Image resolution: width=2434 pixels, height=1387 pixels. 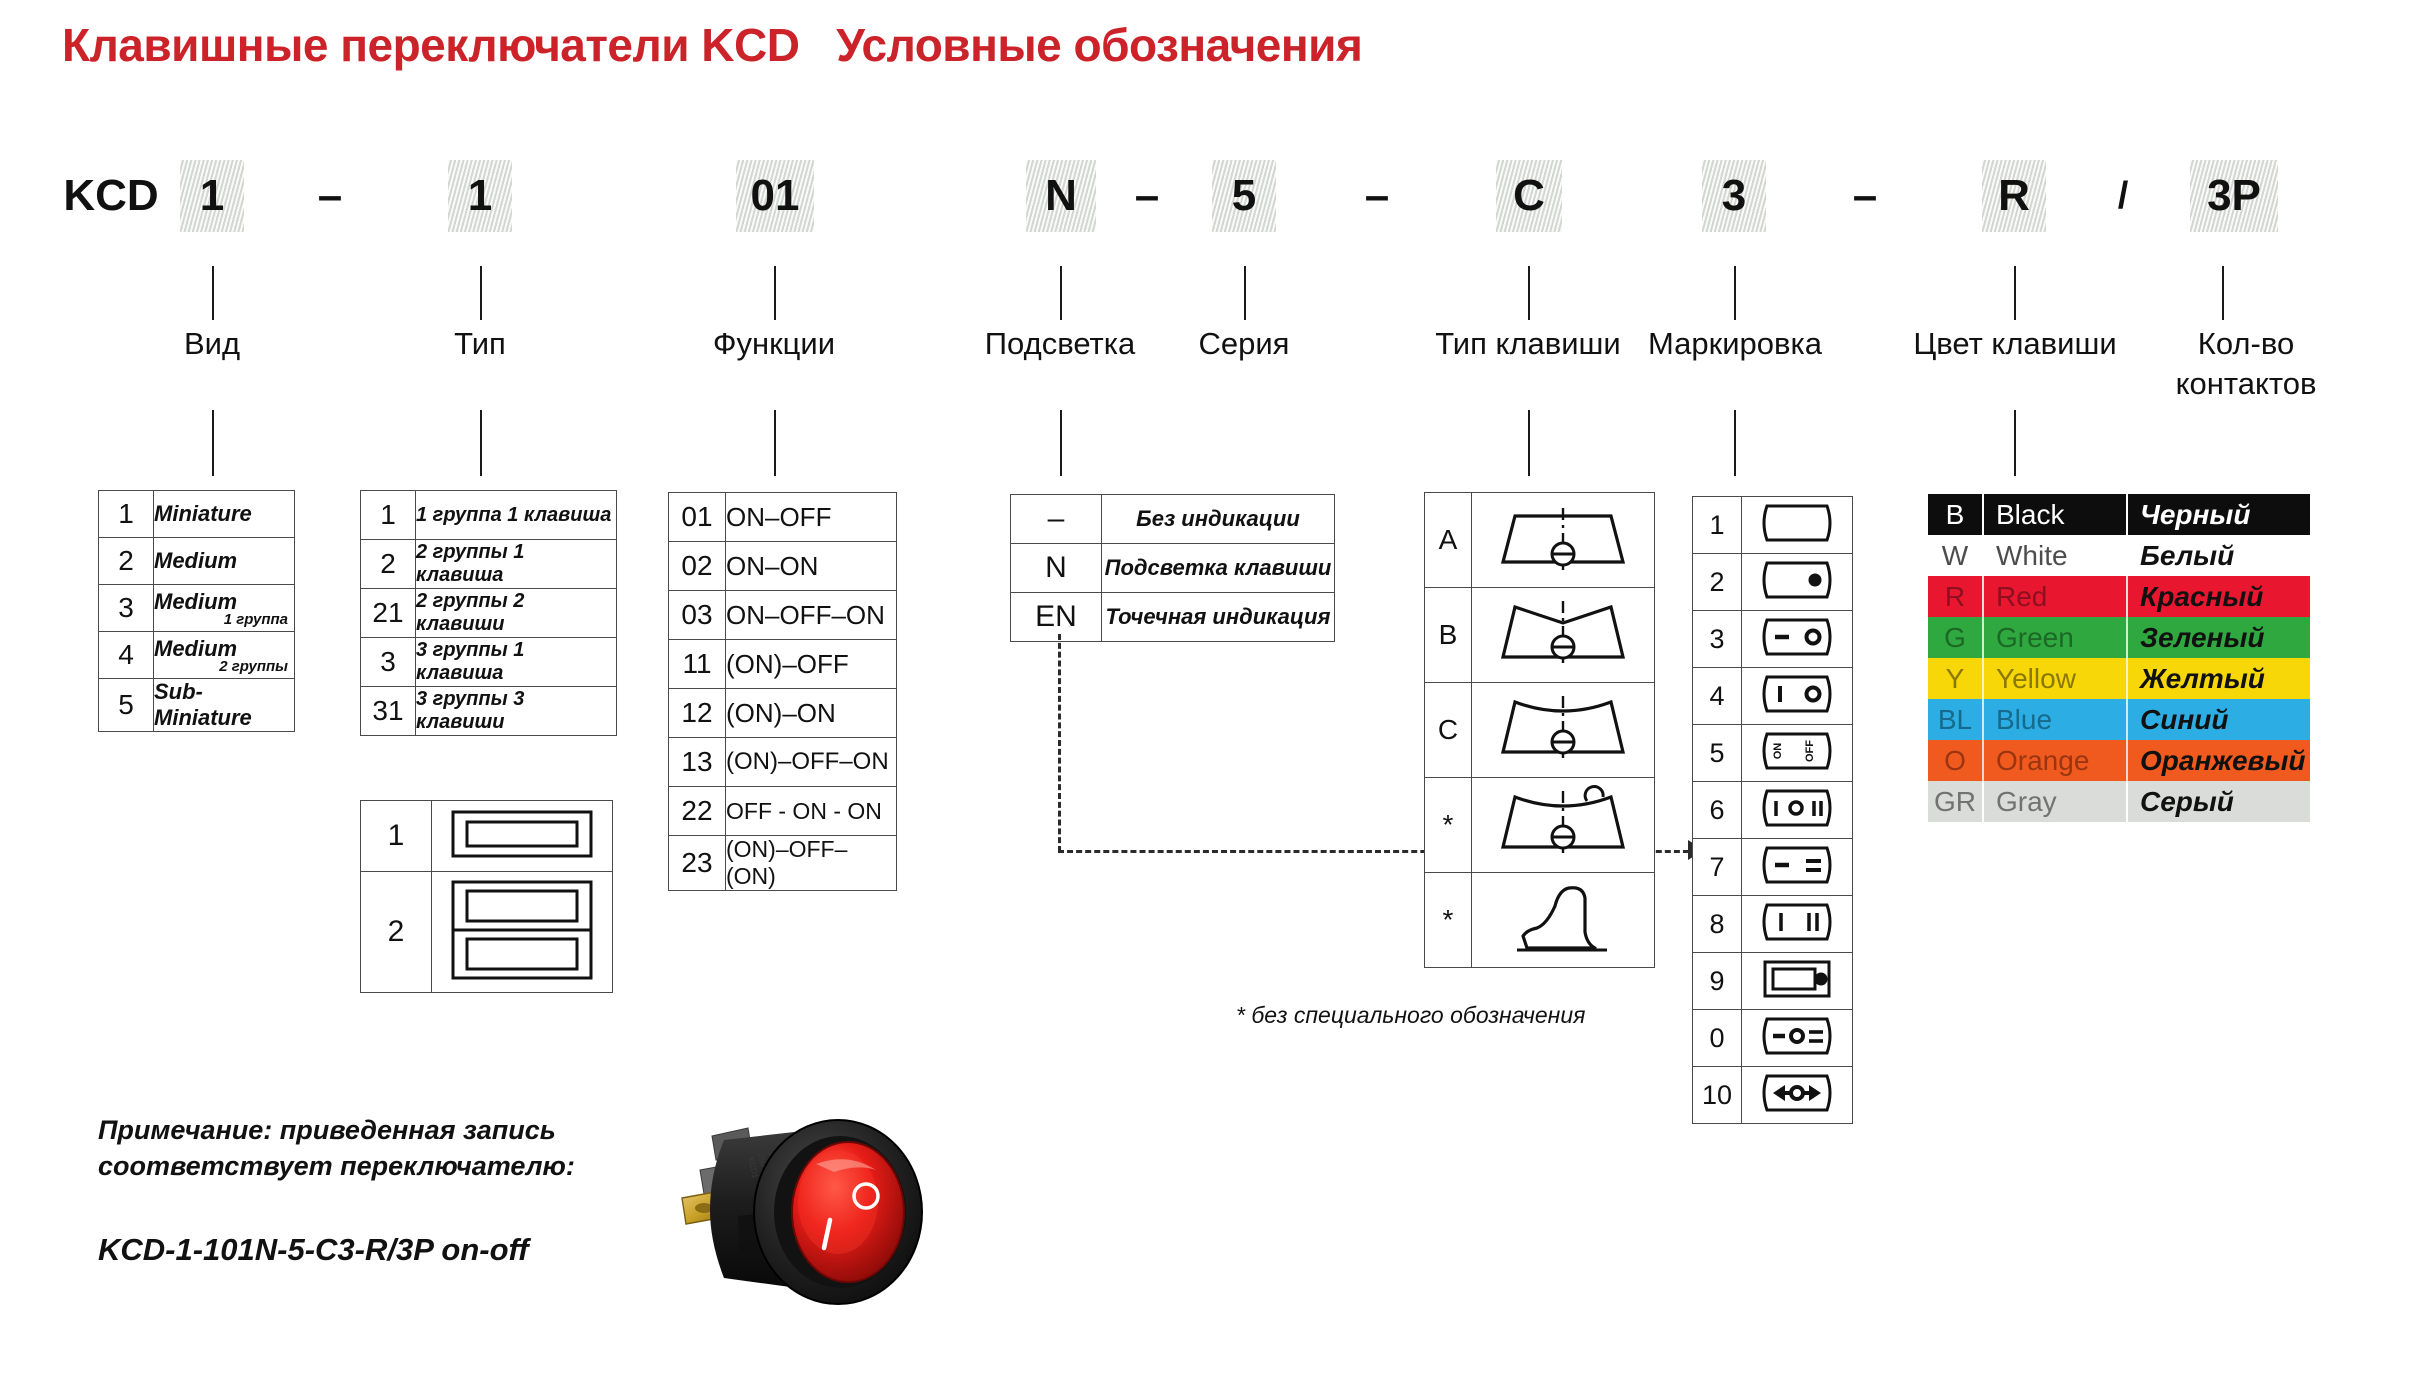 I want to click on function-desc: ON–OFF–ON, so click(x=811, y=615).